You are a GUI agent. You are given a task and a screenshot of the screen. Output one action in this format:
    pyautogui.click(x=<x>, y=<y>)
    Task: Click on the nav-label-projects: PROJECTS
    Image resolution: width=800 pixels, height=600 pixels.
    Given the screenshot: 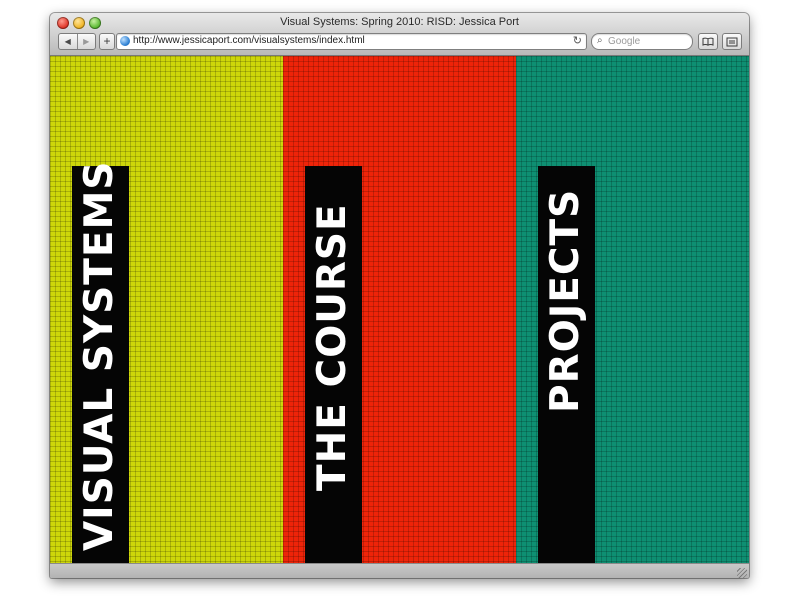 What is the action you would take?
    pyautogui.click(x=565, y=300)
    